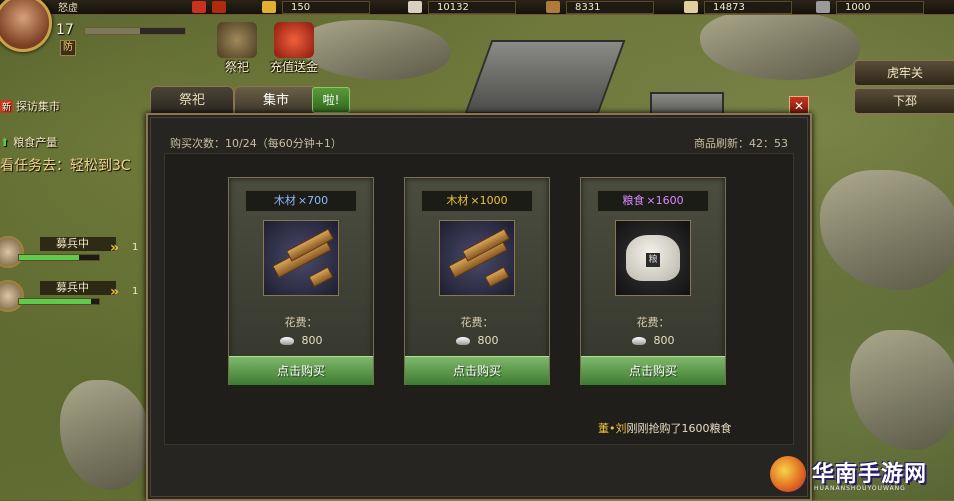  I want to click on item-title: 木材 ×1000, so click(477, 201).